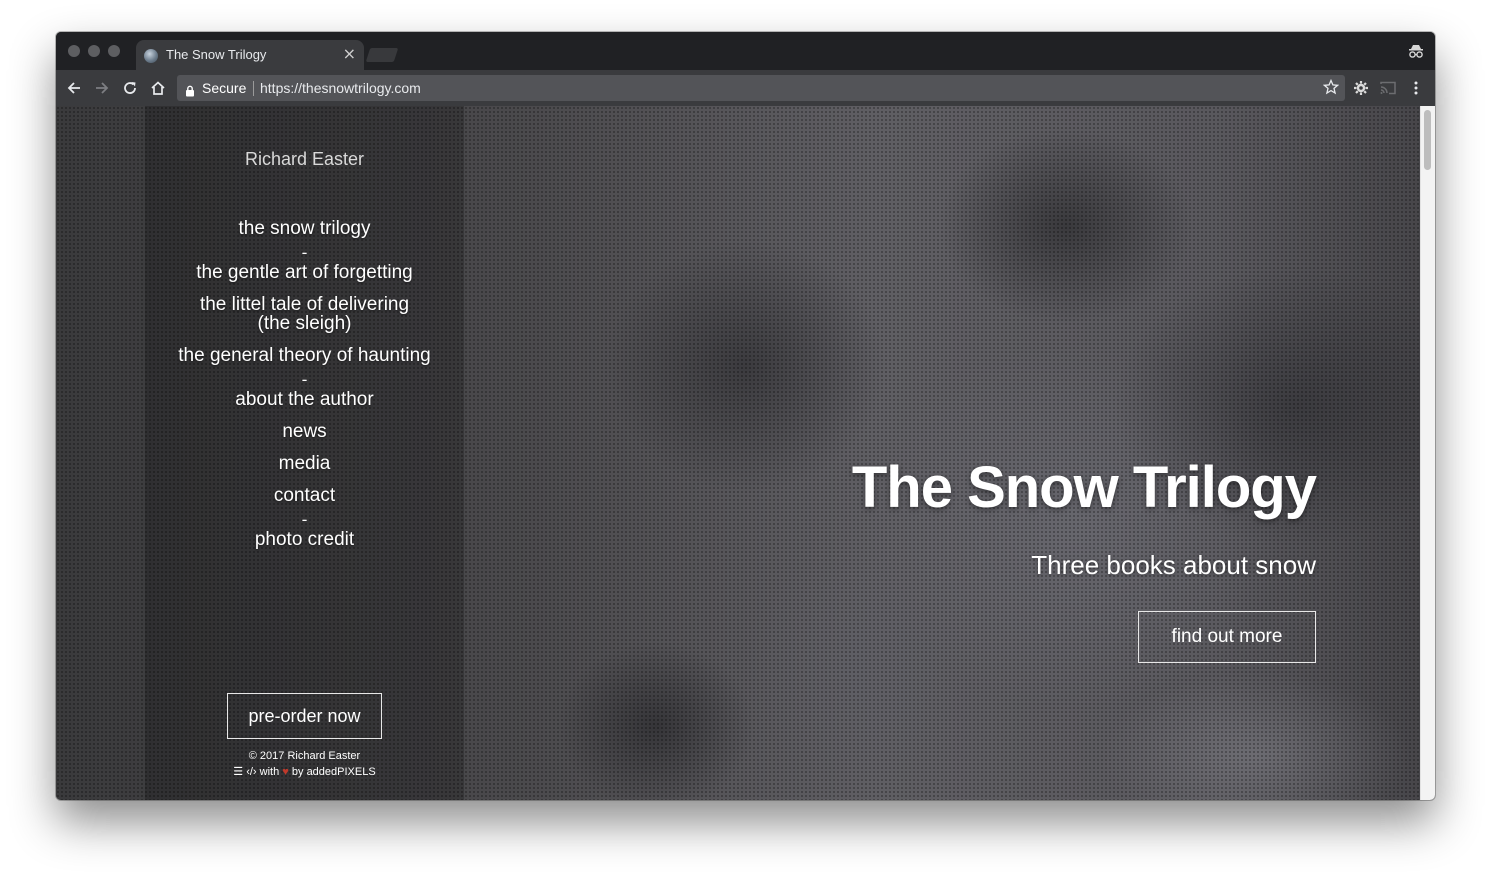  Describe the element at coordinates (1331, 88) in the screenshot. I see `bookmark-star-icon` at that location.